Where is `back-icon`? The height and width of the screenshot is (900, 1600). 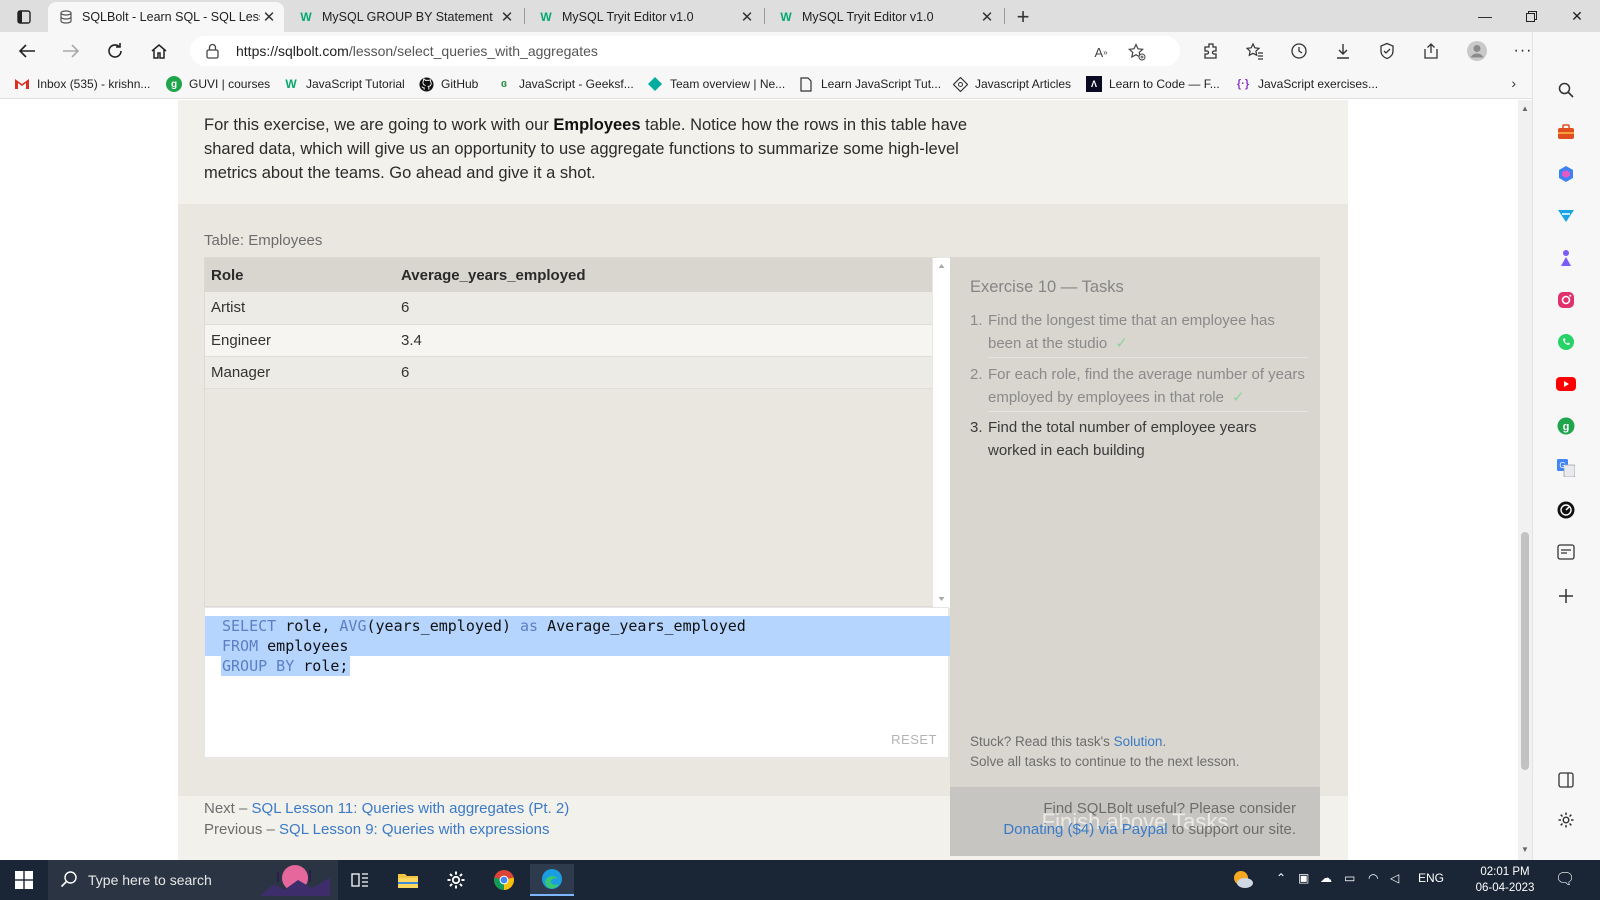 back-icon is located at coordinates (27, 51).